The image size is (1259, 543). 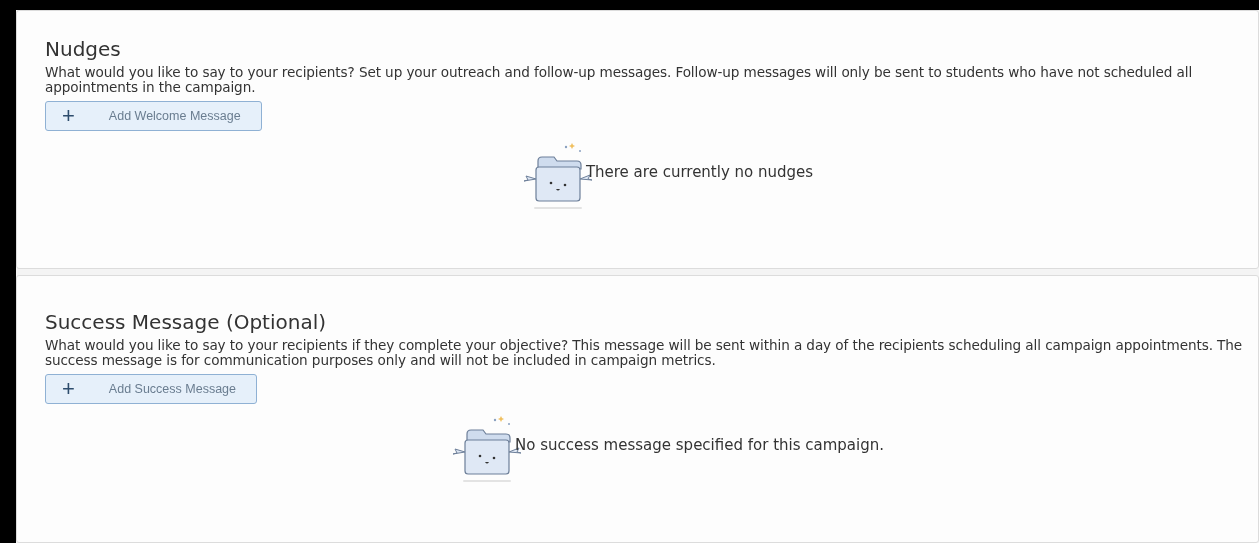 I want to click on empty-state-message: There are currently no nudges, so click(x=699, y=172).